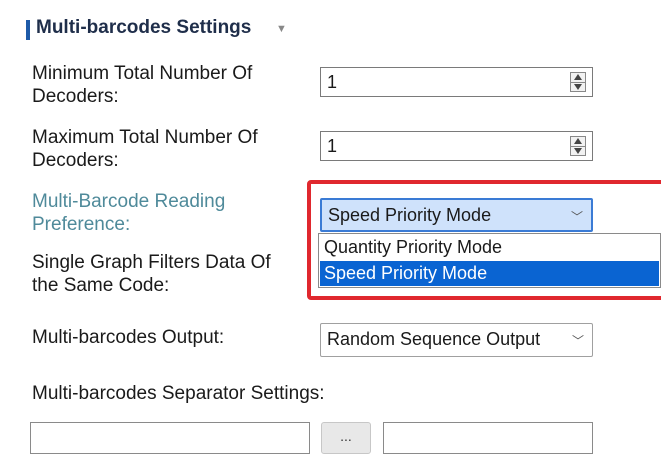  I want to click on section-accent-bar, so click(28, 30).